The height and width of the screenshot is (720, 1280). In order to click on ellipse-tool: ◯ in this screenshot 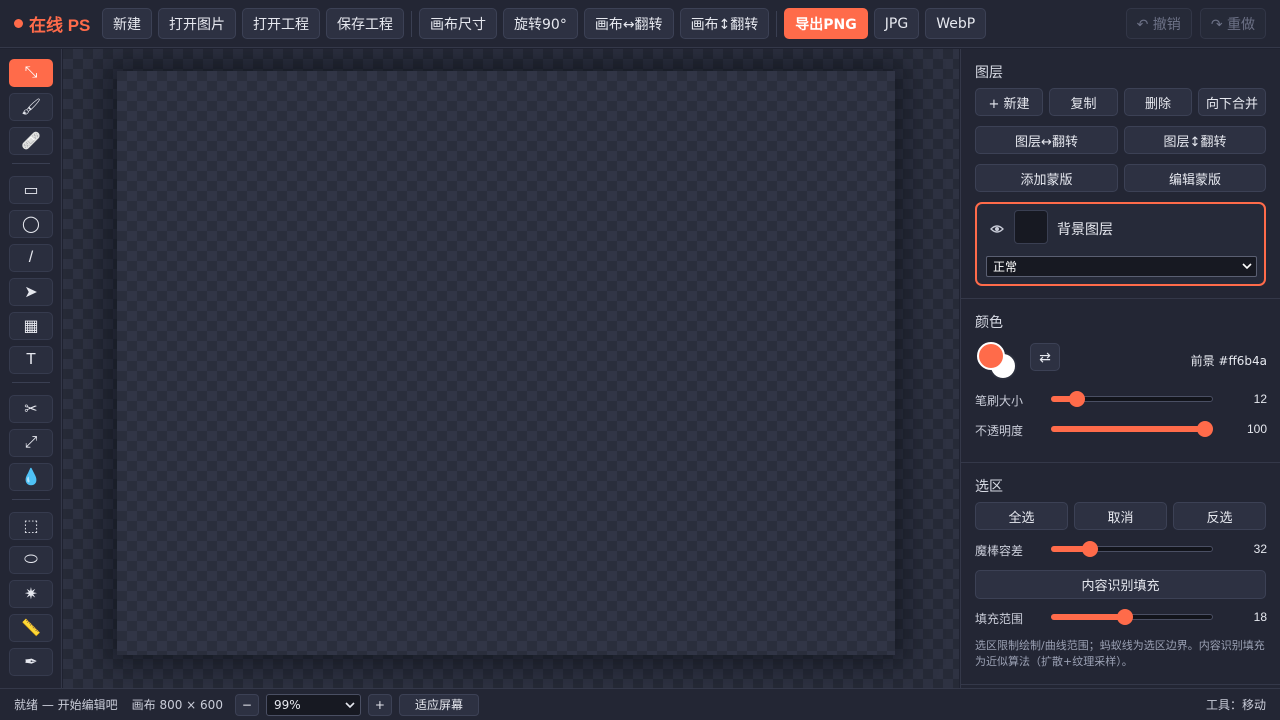, I will do `click(31, 224)`.